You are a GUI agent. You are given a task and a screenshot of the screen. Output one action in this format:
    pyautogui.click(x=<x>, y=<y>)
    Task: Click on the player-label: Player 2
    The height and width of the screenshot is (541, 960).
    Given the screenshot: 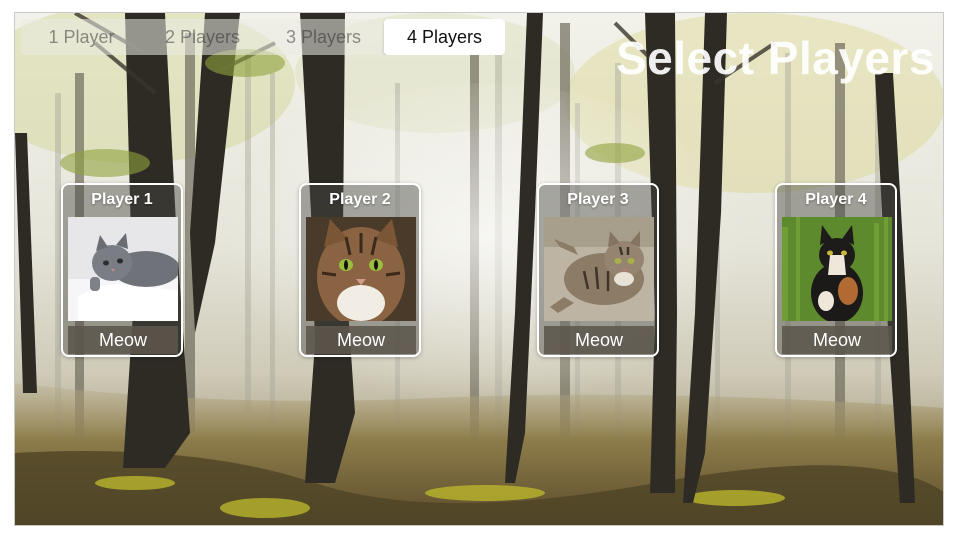 What is the action you would take?
    pyautogui.click(x=360, y=199)
    